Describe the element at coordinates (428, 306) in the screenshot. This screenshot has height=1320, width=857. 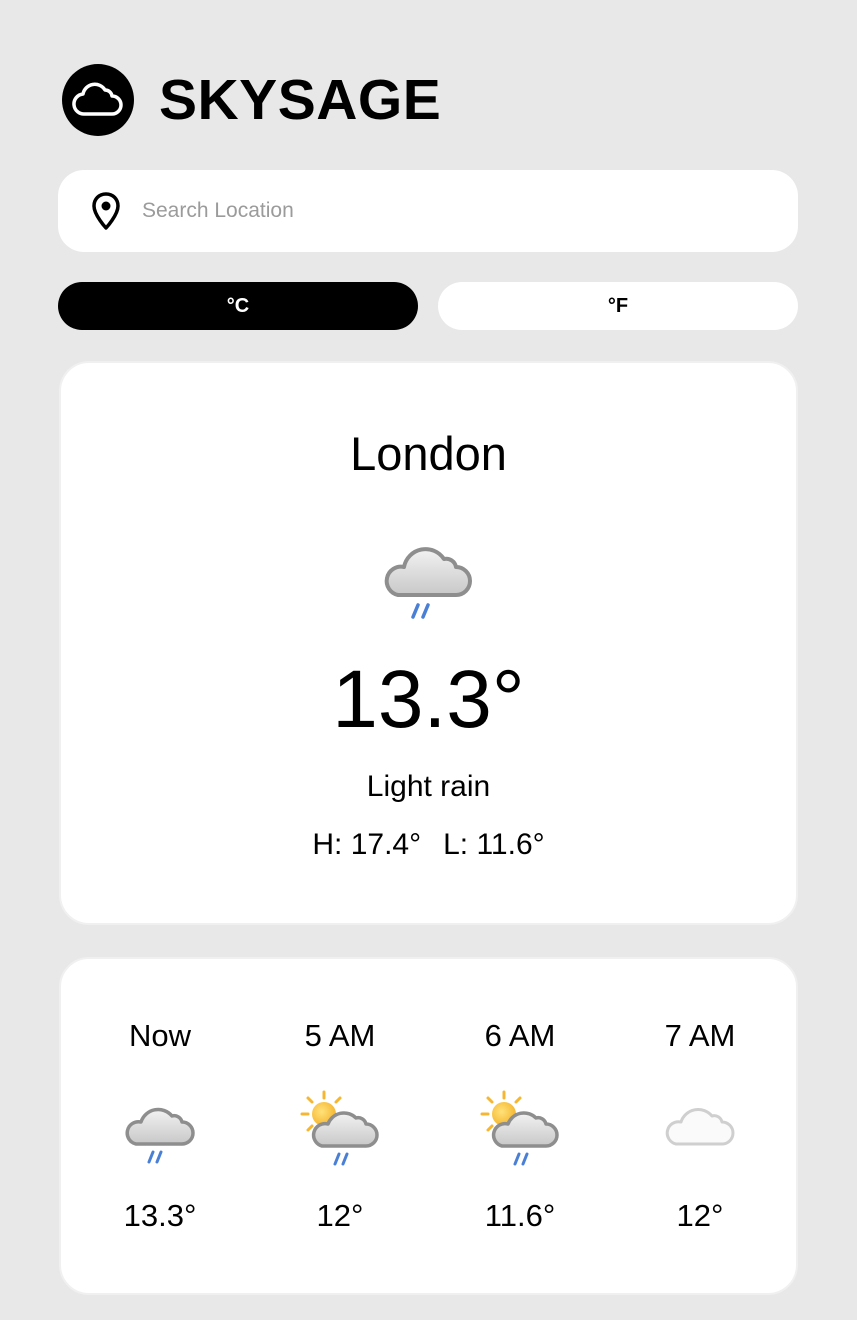
I see `unit-toggle: °C °F` at that location.